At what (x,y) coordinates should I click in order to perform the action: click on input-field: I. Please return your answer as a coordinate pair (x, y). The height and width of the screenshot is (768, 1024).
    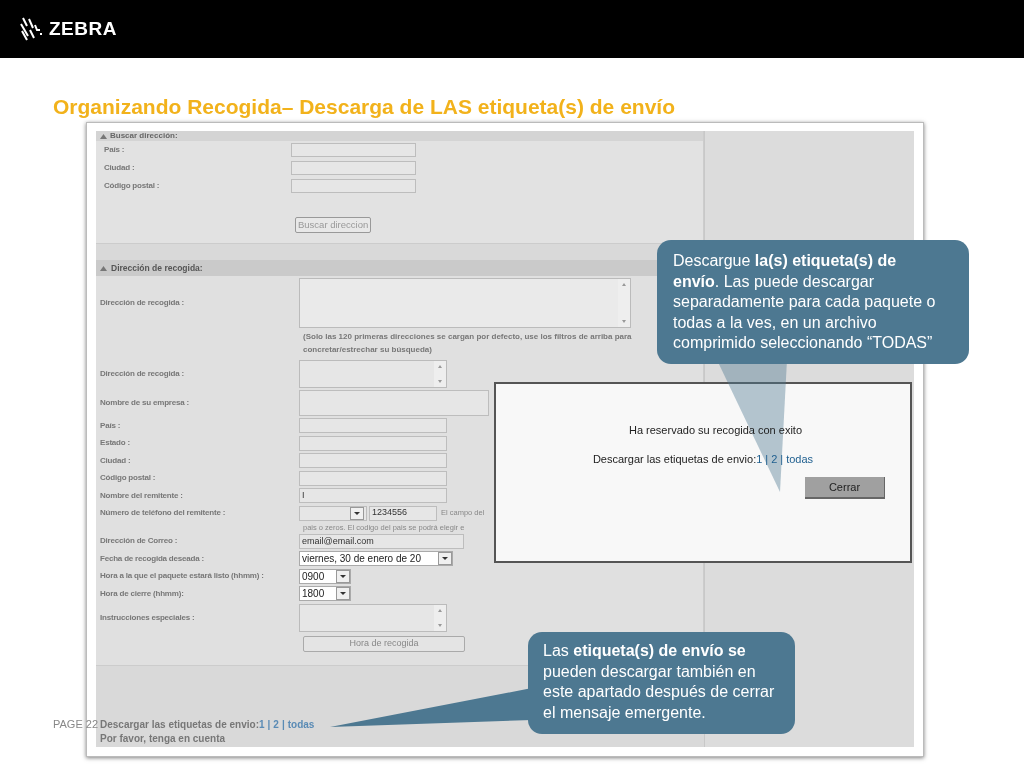
    Looking at the image, I should click on (373, 496).